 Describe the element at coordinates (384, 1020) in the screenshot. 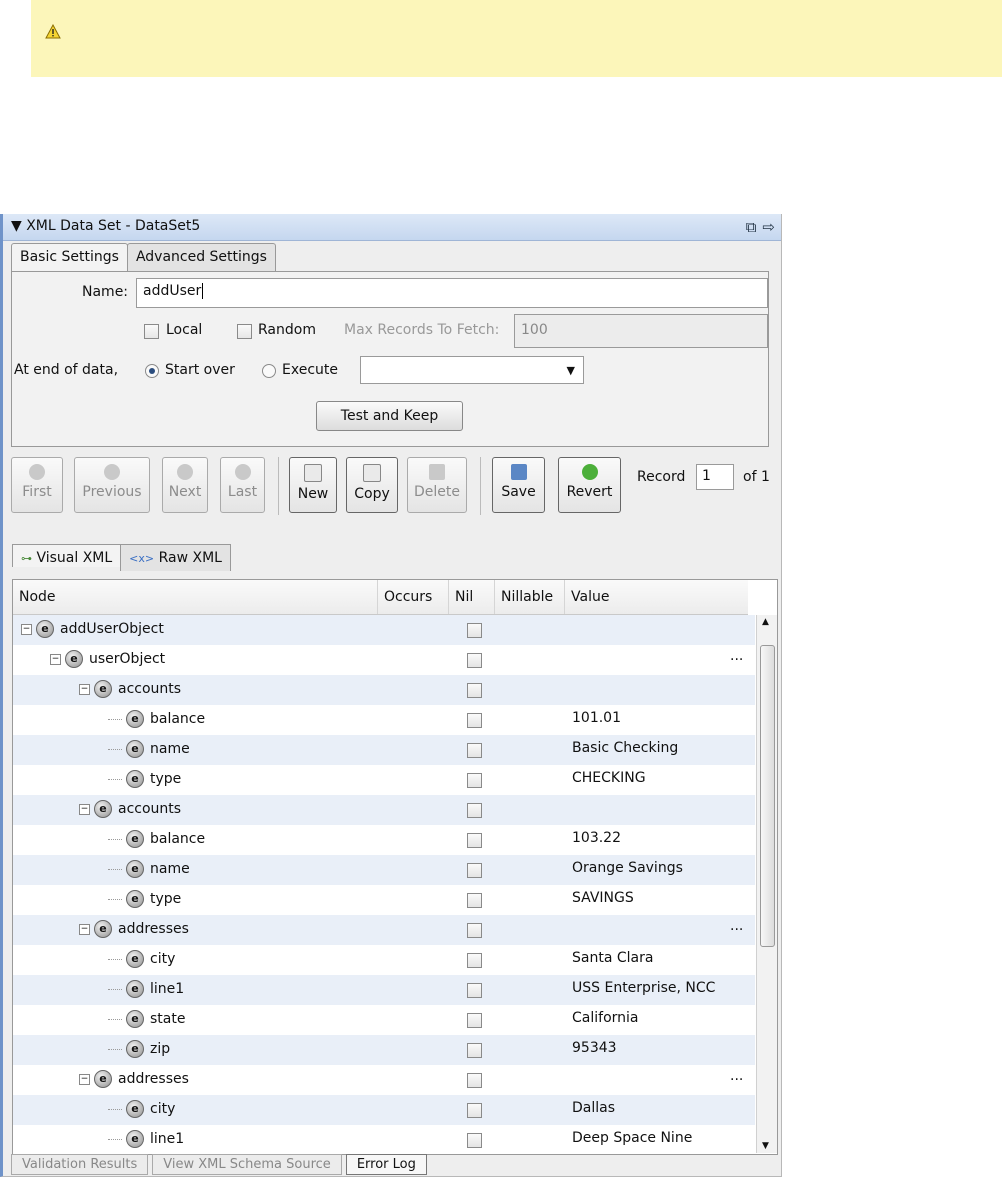

I see `table-row: e state California` at that location.